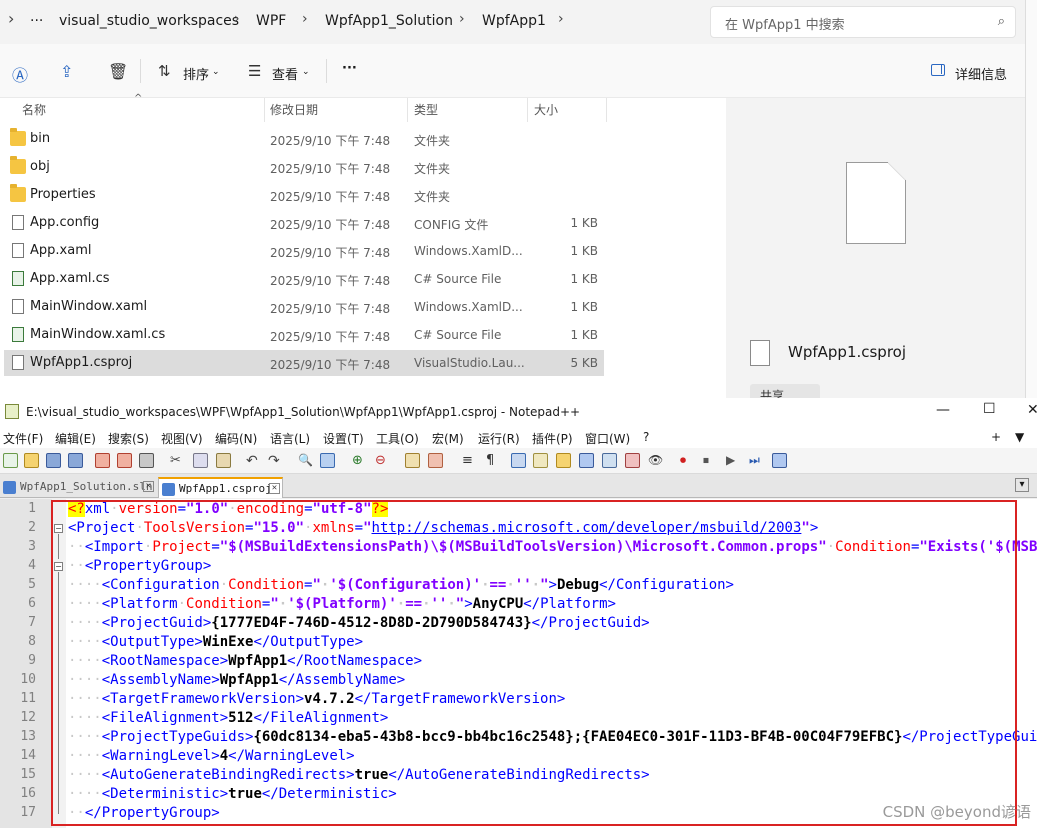 The height and width of the screenshot is (828, 1037). Describe the element at coordinates (290, 438) in the screenshot. I see `menu-language: 语言(L)` at that location.